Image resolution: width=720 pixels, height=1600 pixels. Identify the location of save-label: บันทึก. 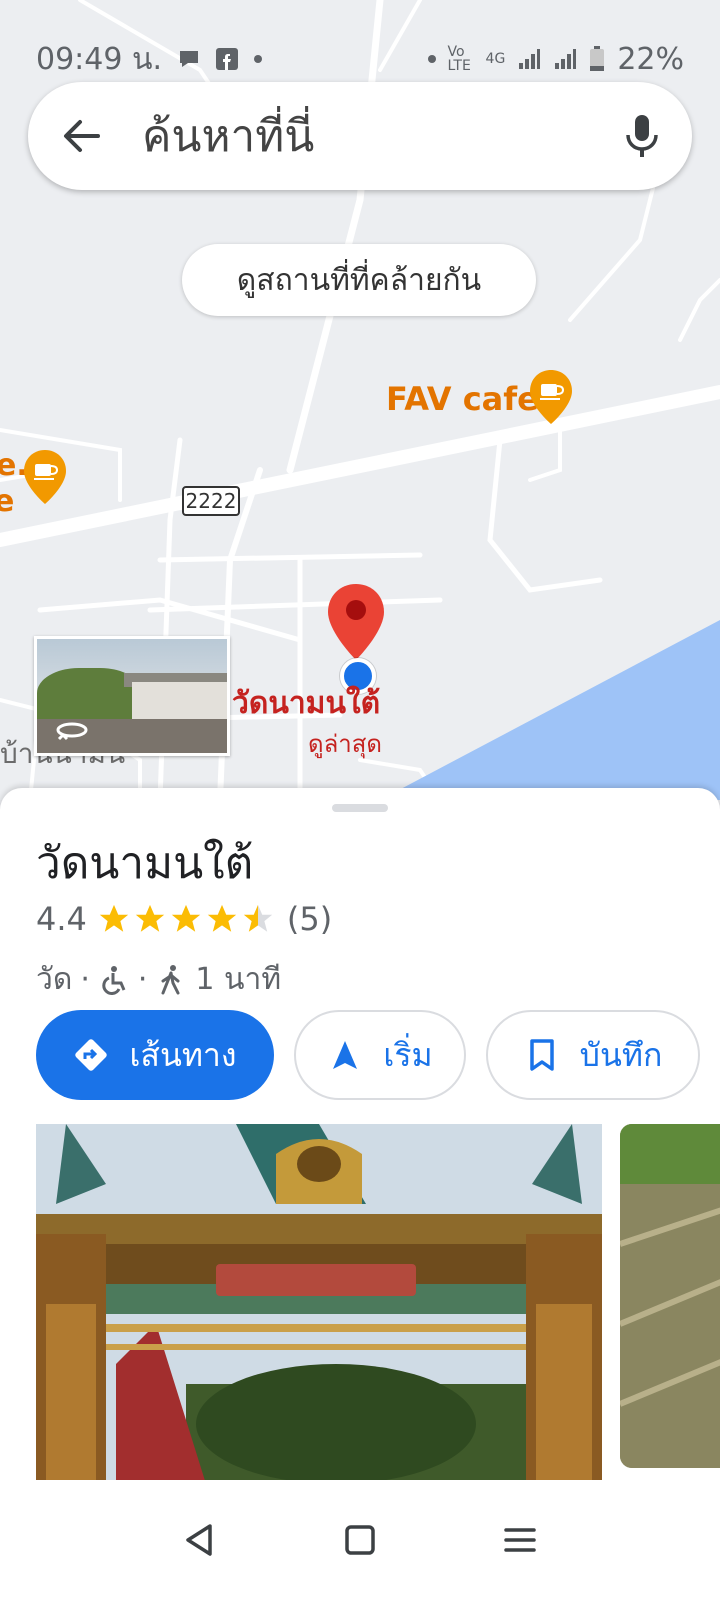
(621, 1054).